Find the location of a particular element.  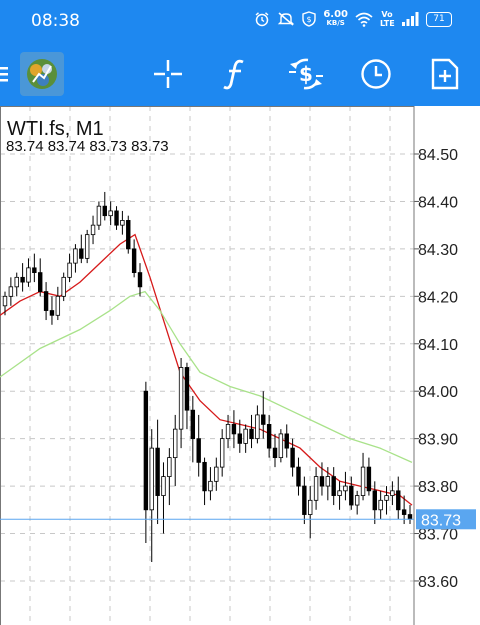

y-tick-label: 84.40 is located at coordinates (438, 202).